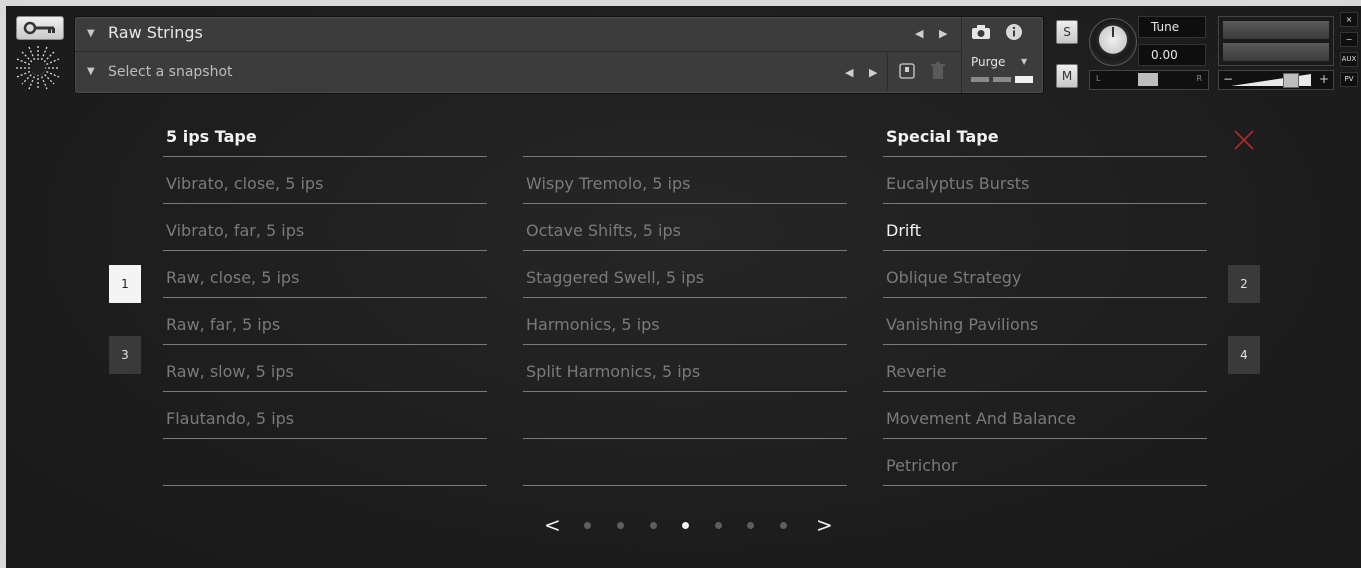 The width and height of the screenshot is (1361, 568). I want to click on instrument-next-icon: ▶, so click(943, 33).